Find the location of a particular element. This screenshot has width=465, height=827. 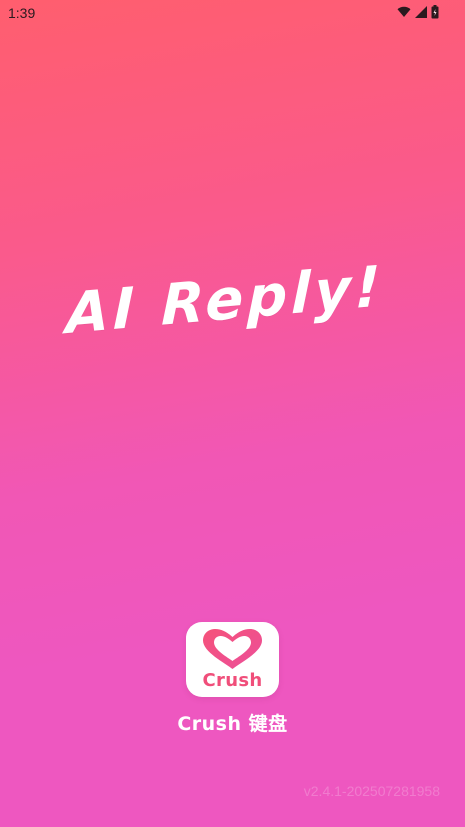

heart-icon is located at coordinates (232, 649).